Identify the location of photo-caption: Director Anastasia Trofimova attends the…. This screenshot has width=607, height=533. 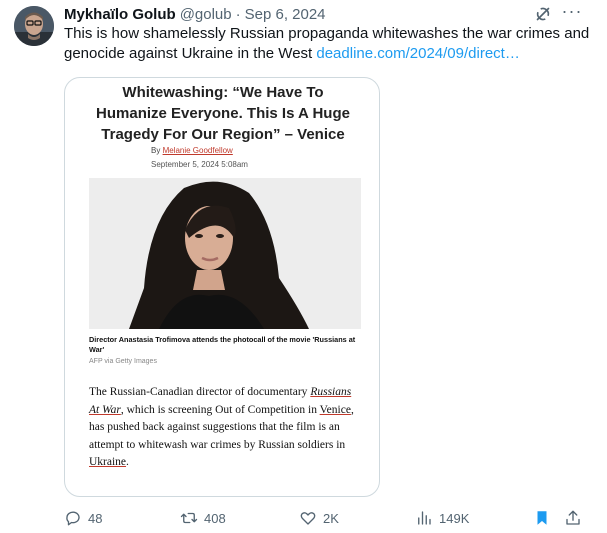
(222, 344).